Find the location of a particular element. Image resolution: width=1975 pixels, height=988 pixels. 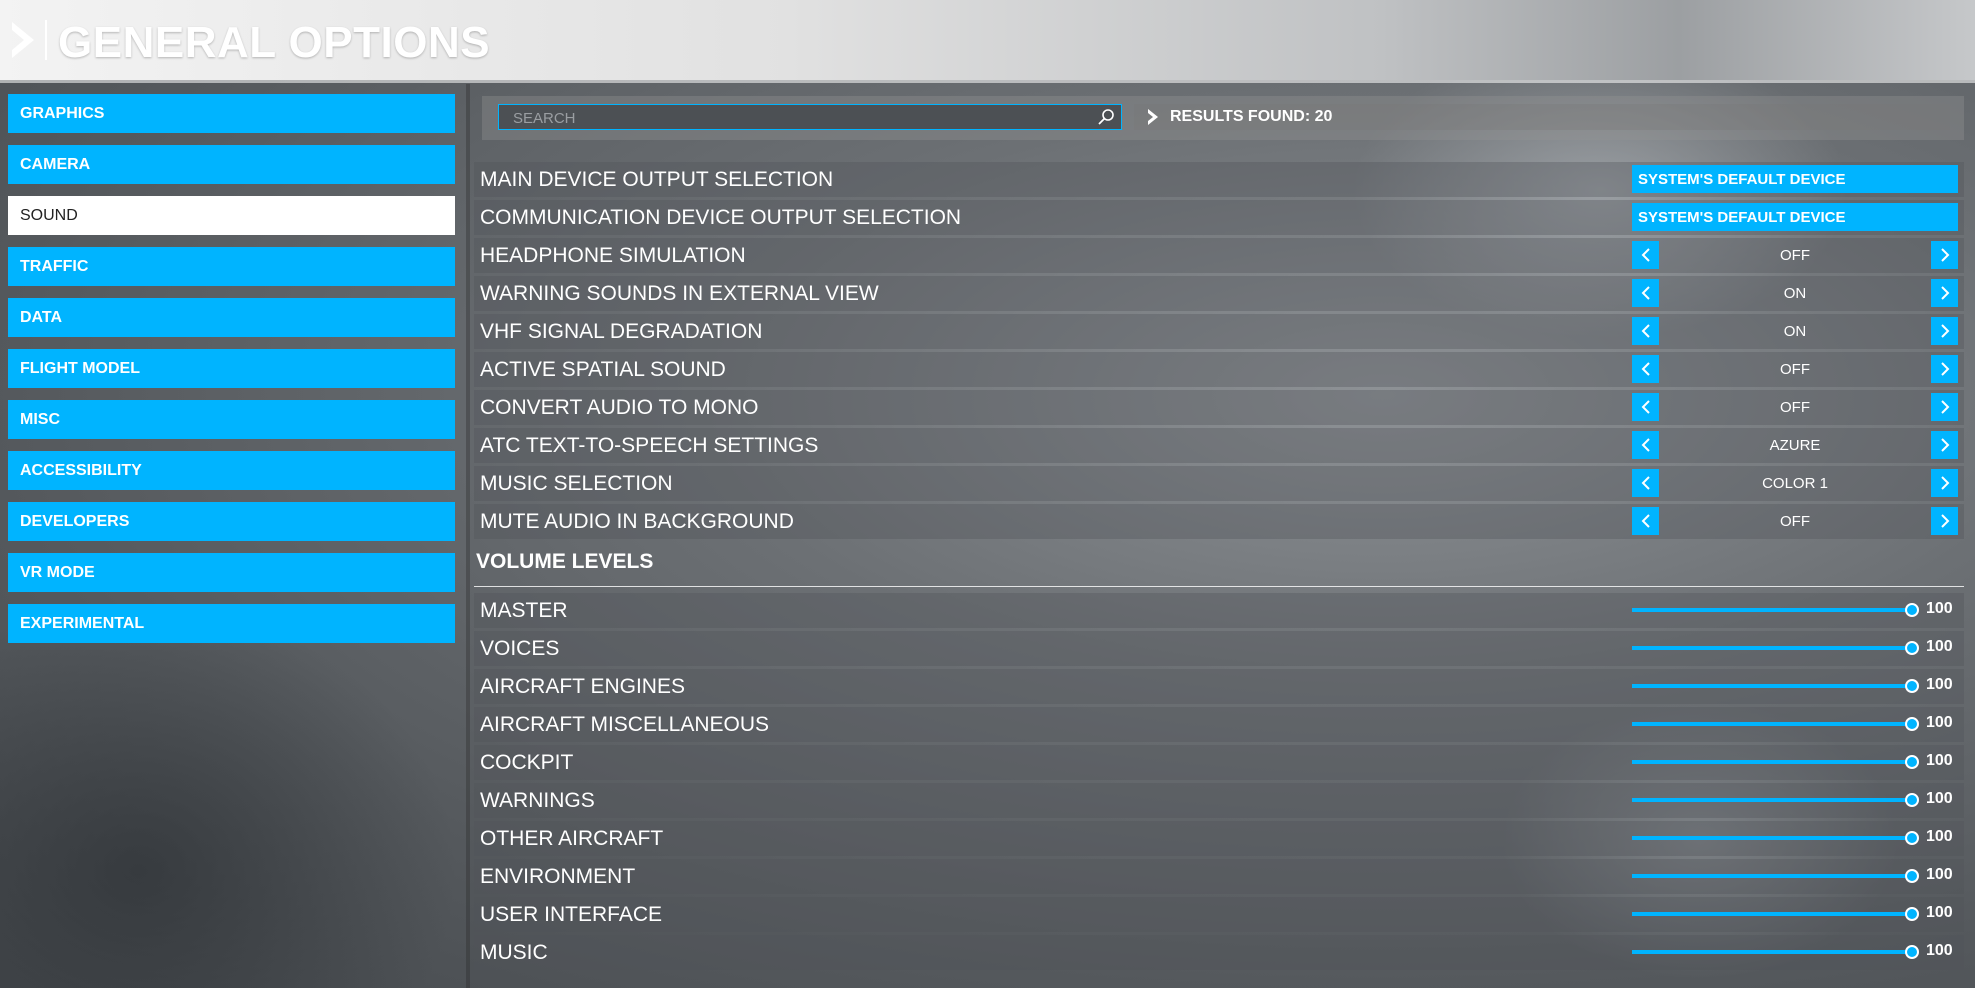

sidebar-item-traffic: TRAFFIC is located at coordinates (231, 266).